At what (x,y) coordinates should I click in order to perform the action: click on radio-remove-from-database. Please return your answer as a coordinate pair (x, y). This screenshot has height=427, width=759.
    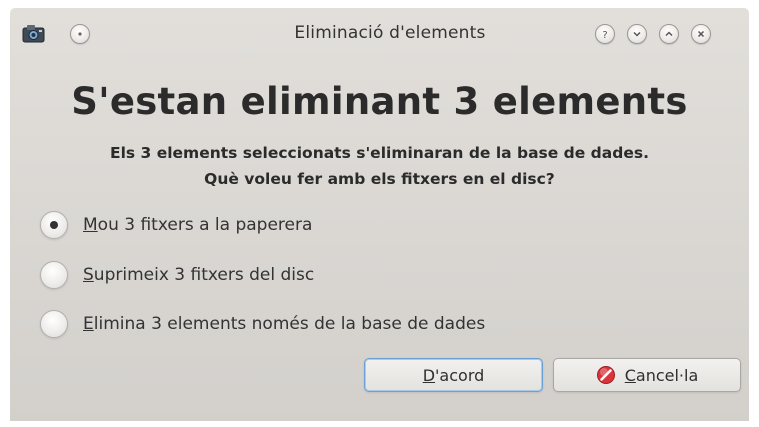
    Looking at the image, I should click on (54, 324).